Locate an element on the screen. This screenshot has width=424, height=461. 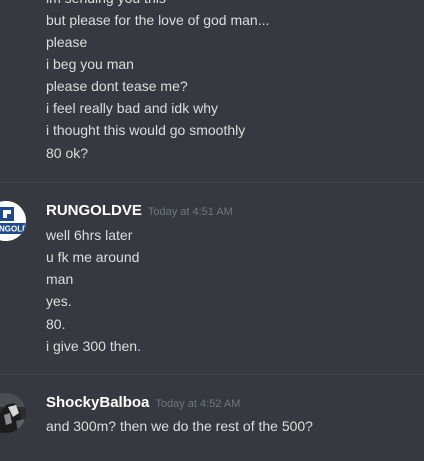
message-header: RUNGOLDVE Today at 4:51 AM is located at coordinates (139, 211).